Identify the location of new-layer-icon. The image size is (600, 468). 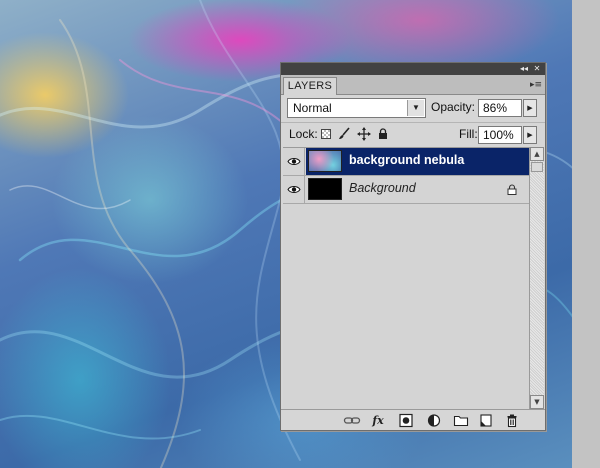
(486, 420).